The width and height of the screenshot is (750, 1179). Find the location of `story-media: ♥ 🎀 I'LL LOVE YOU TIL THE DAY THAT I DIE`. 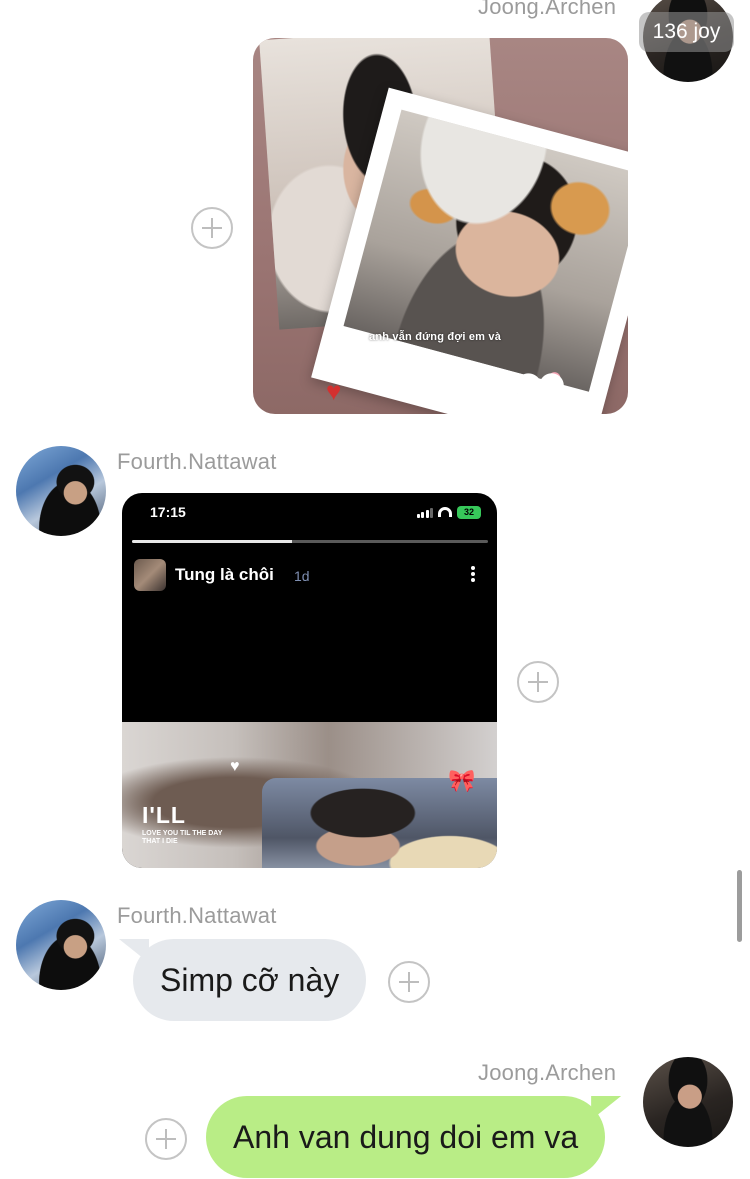

story-media: ♥ 🎀 I'LL LOVE YOU TIL THE DAY THAT I DIE is located at coordinates (309, 795).